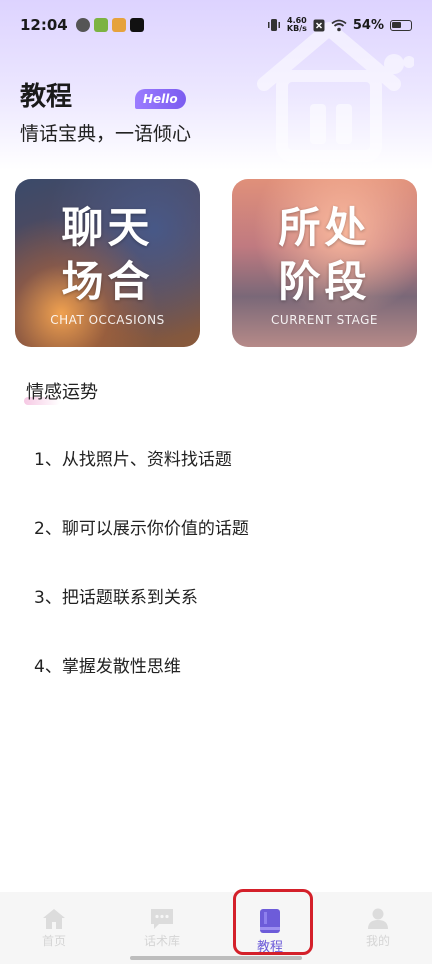  What do you see at coordinates (273, 922) in the screenshot?
I see `highlight-annotation` at bounding box center [273, 922].